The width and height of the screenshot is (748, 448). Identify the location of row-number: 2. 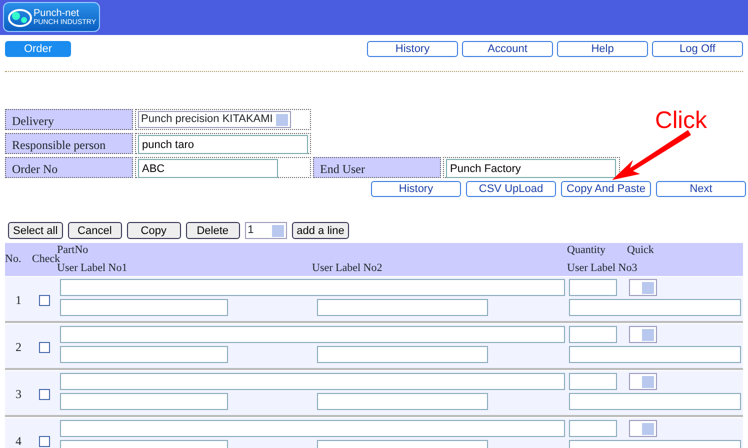
(19, 347).